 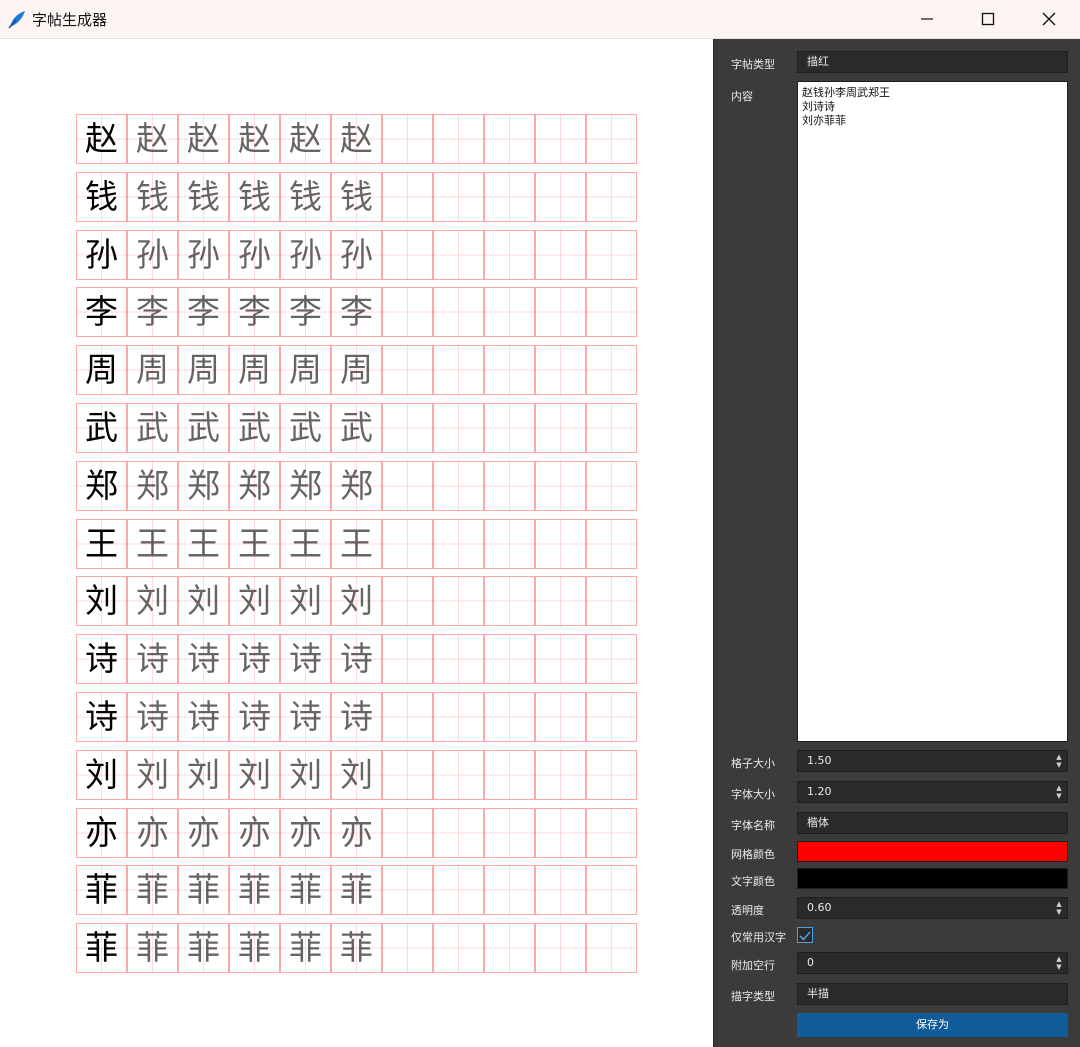 What do you see at coordinates (932, 792) in the screenshot?
I see `font-size-spinbox: 1.20 ▲ ▼` at bounding box center [932, 792].